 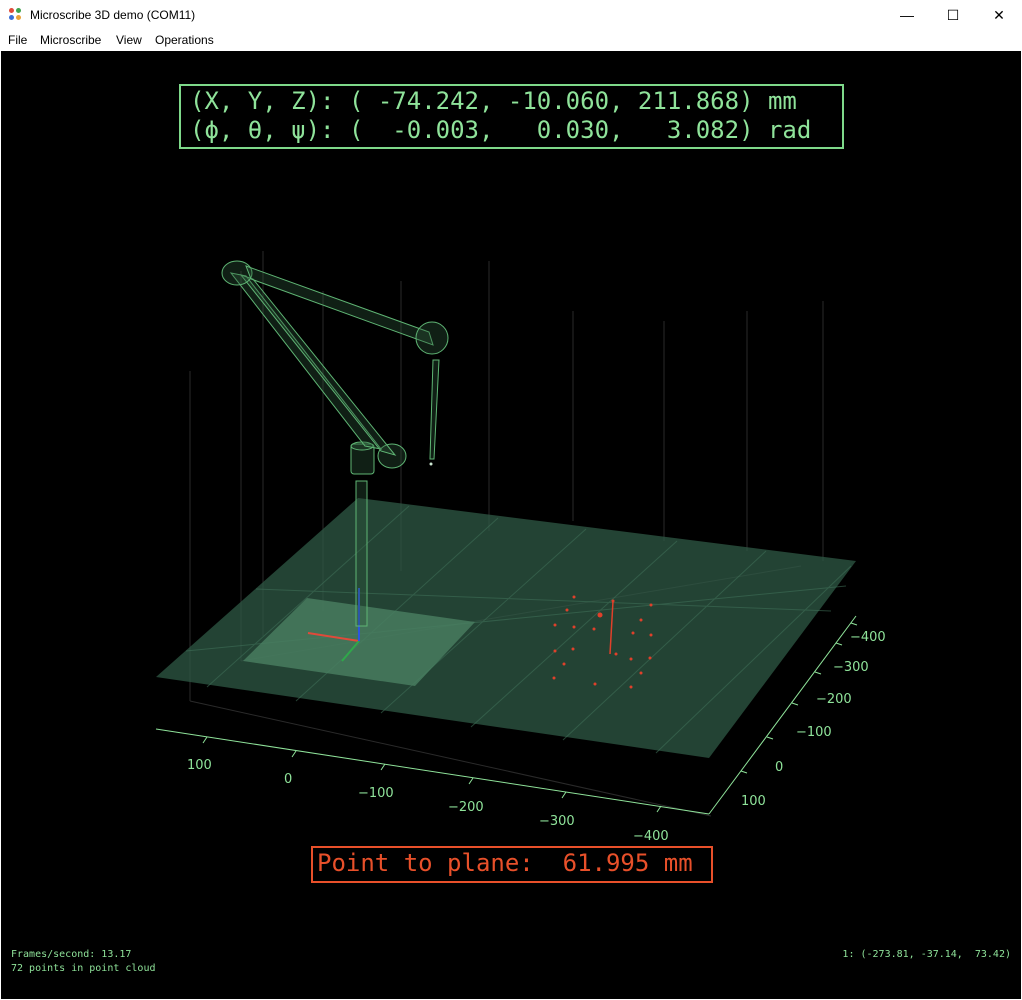 I want to click on menu-microscribe: Microscribe, so click(x=70, y=40).